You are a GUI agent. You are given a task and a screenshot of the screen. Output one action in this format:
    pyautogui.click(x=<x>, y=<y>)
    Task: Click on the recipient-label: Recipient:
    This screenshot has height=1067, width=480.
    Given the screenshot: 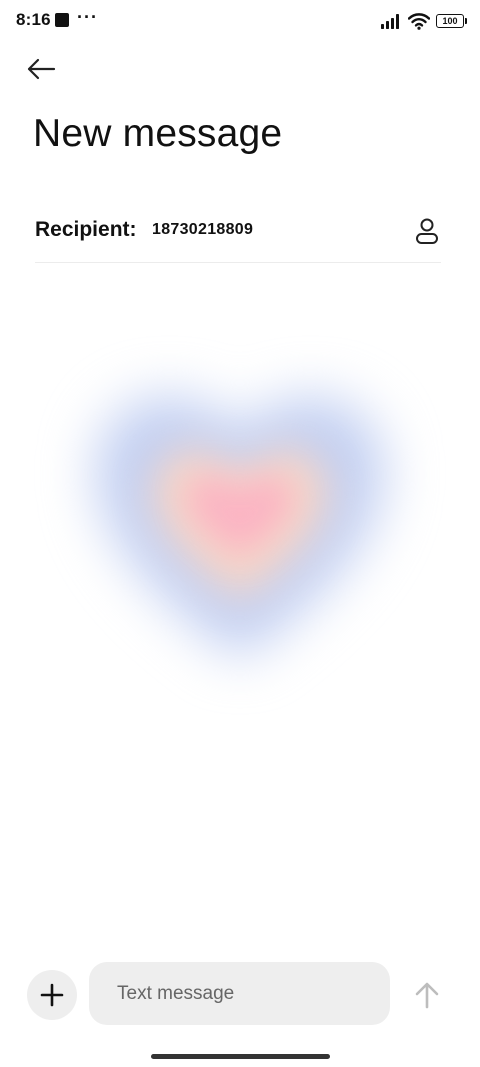 What is the action you would take?
    pyautogui.click(x=86, y=229)
    